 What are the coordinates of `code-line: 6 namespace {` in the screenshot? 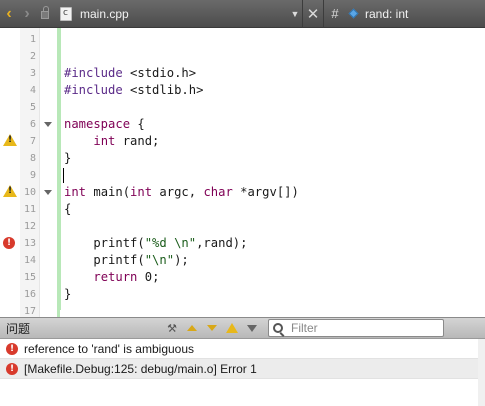 It's located at (242, 124).